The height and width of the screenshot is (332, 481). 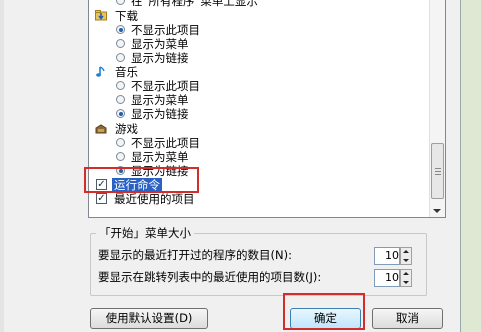 What do you see at coordinates (149, 318) in the screenshot?
I see `use-defaults-button: 使用默认设置(D)` at bounding box center [149, 318].